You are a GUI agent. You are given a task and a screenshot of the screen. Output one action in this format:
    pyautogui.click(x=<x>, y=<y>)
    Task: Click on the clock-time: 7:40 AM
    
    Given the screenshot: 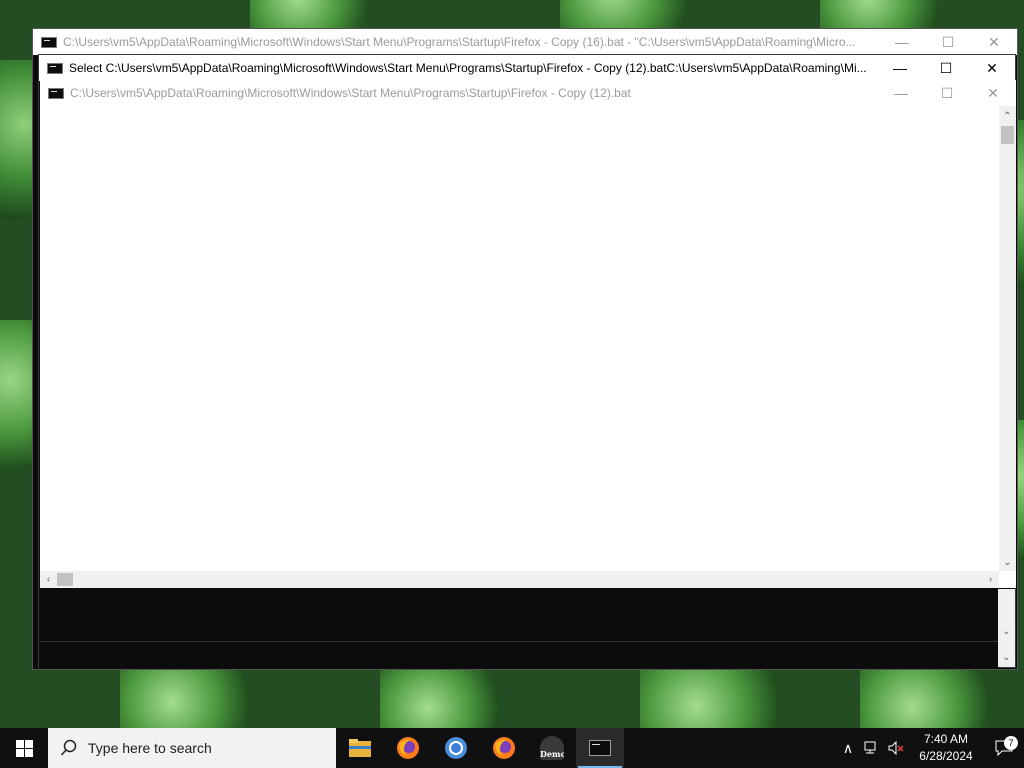 What is the action you would take?
    pyautogui.click(x=946, y=739)
    